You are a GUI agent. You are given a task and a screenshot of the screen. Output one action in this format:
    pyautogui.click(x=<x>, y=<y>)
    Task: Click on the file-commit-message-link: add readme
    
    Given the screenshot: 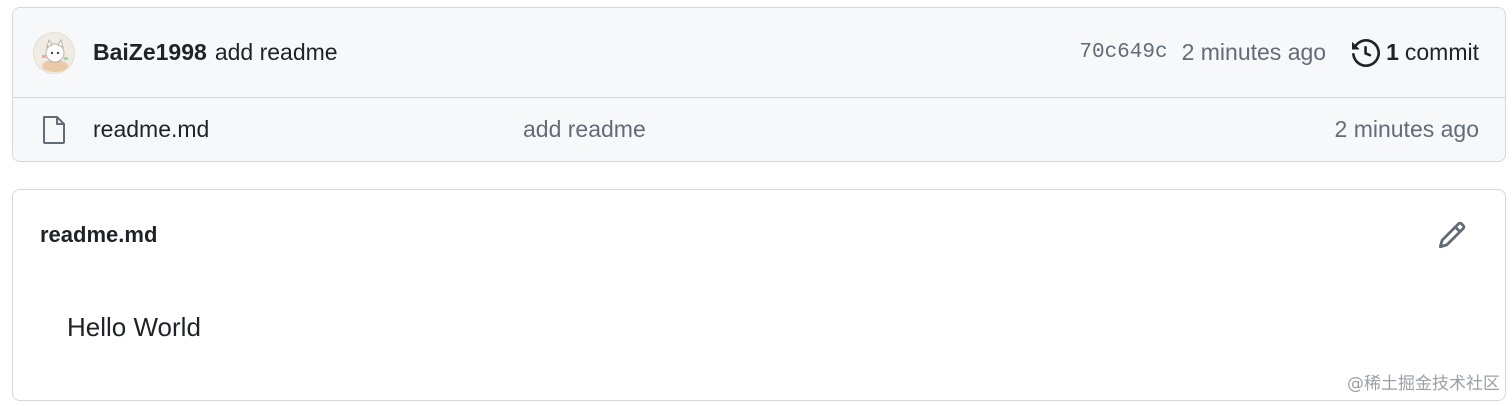 What is the action you would take?
    pyautogui.click(x=584, y=129)
    